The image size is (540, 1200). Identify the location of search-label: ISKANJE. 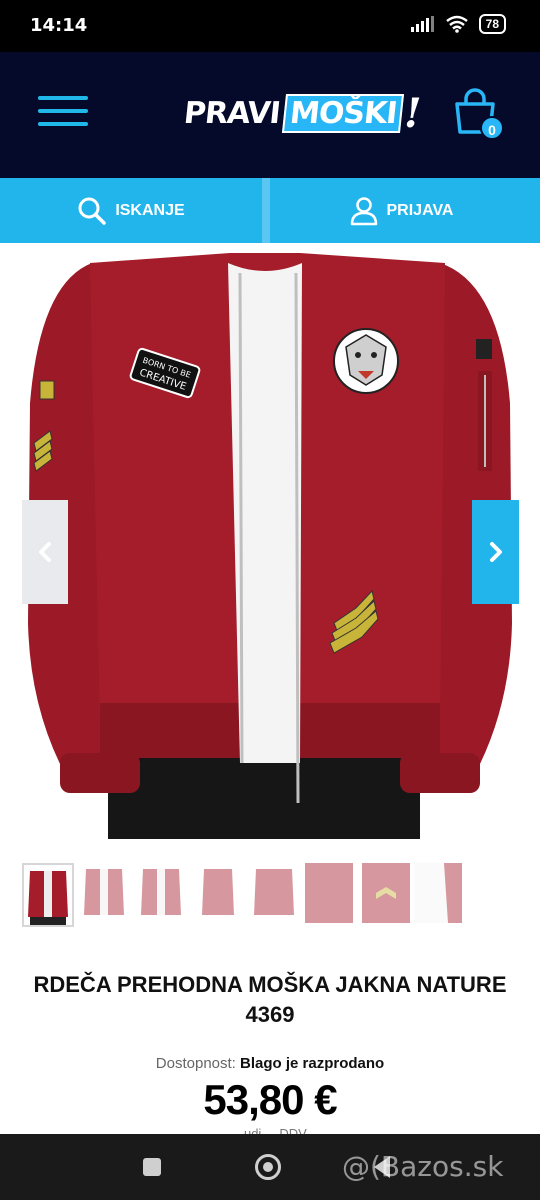
(150, 210).